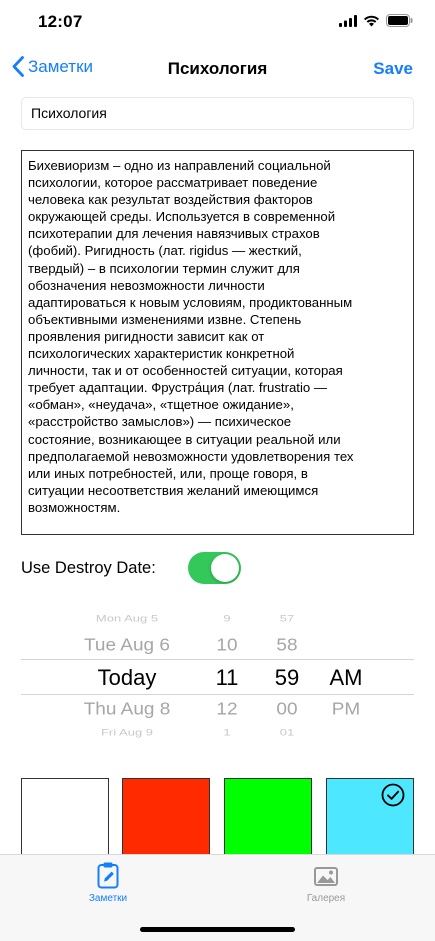 The image size is (435, 941). I want to click on picker-ampm-item: PM, so click(346, 709).